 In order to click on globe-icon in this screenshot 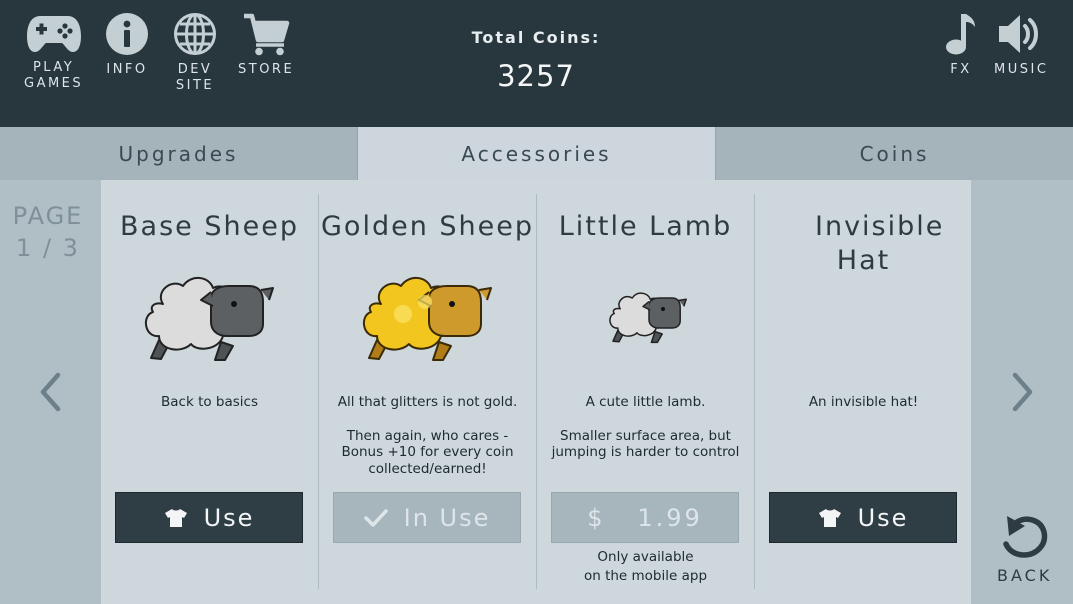, I will do `click(195, 34)`.